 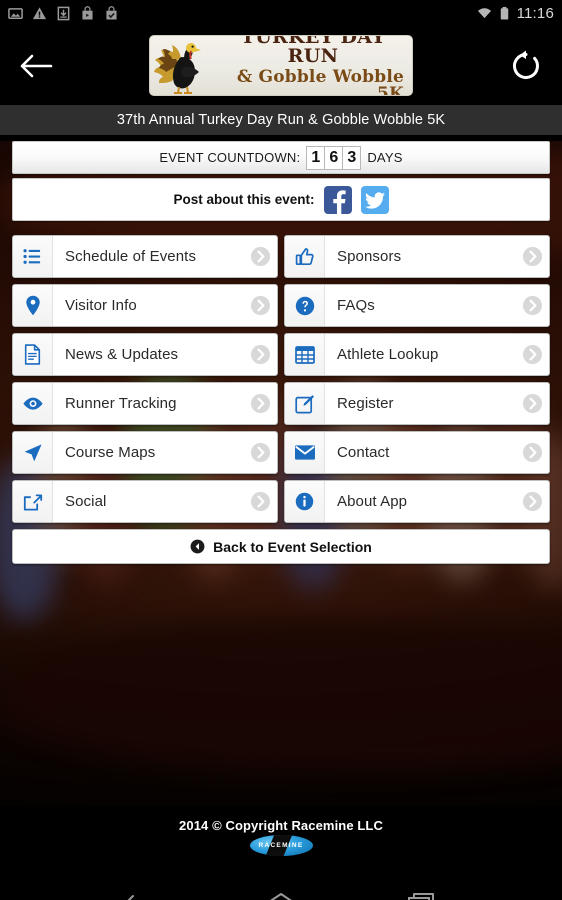 I want to click on menu-contact: Contact, so click(x=417, y=452).